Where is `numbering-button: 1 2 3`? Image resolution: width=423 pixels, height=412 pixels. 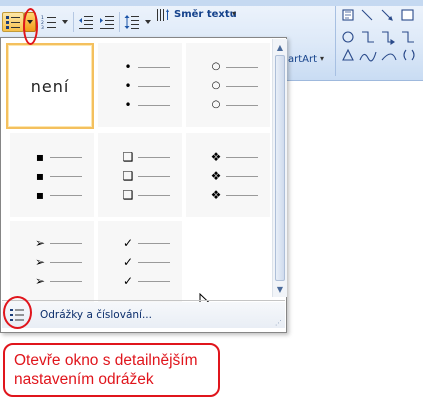
numbering-button: 1 2 3 is located at coordinates (49, 22).